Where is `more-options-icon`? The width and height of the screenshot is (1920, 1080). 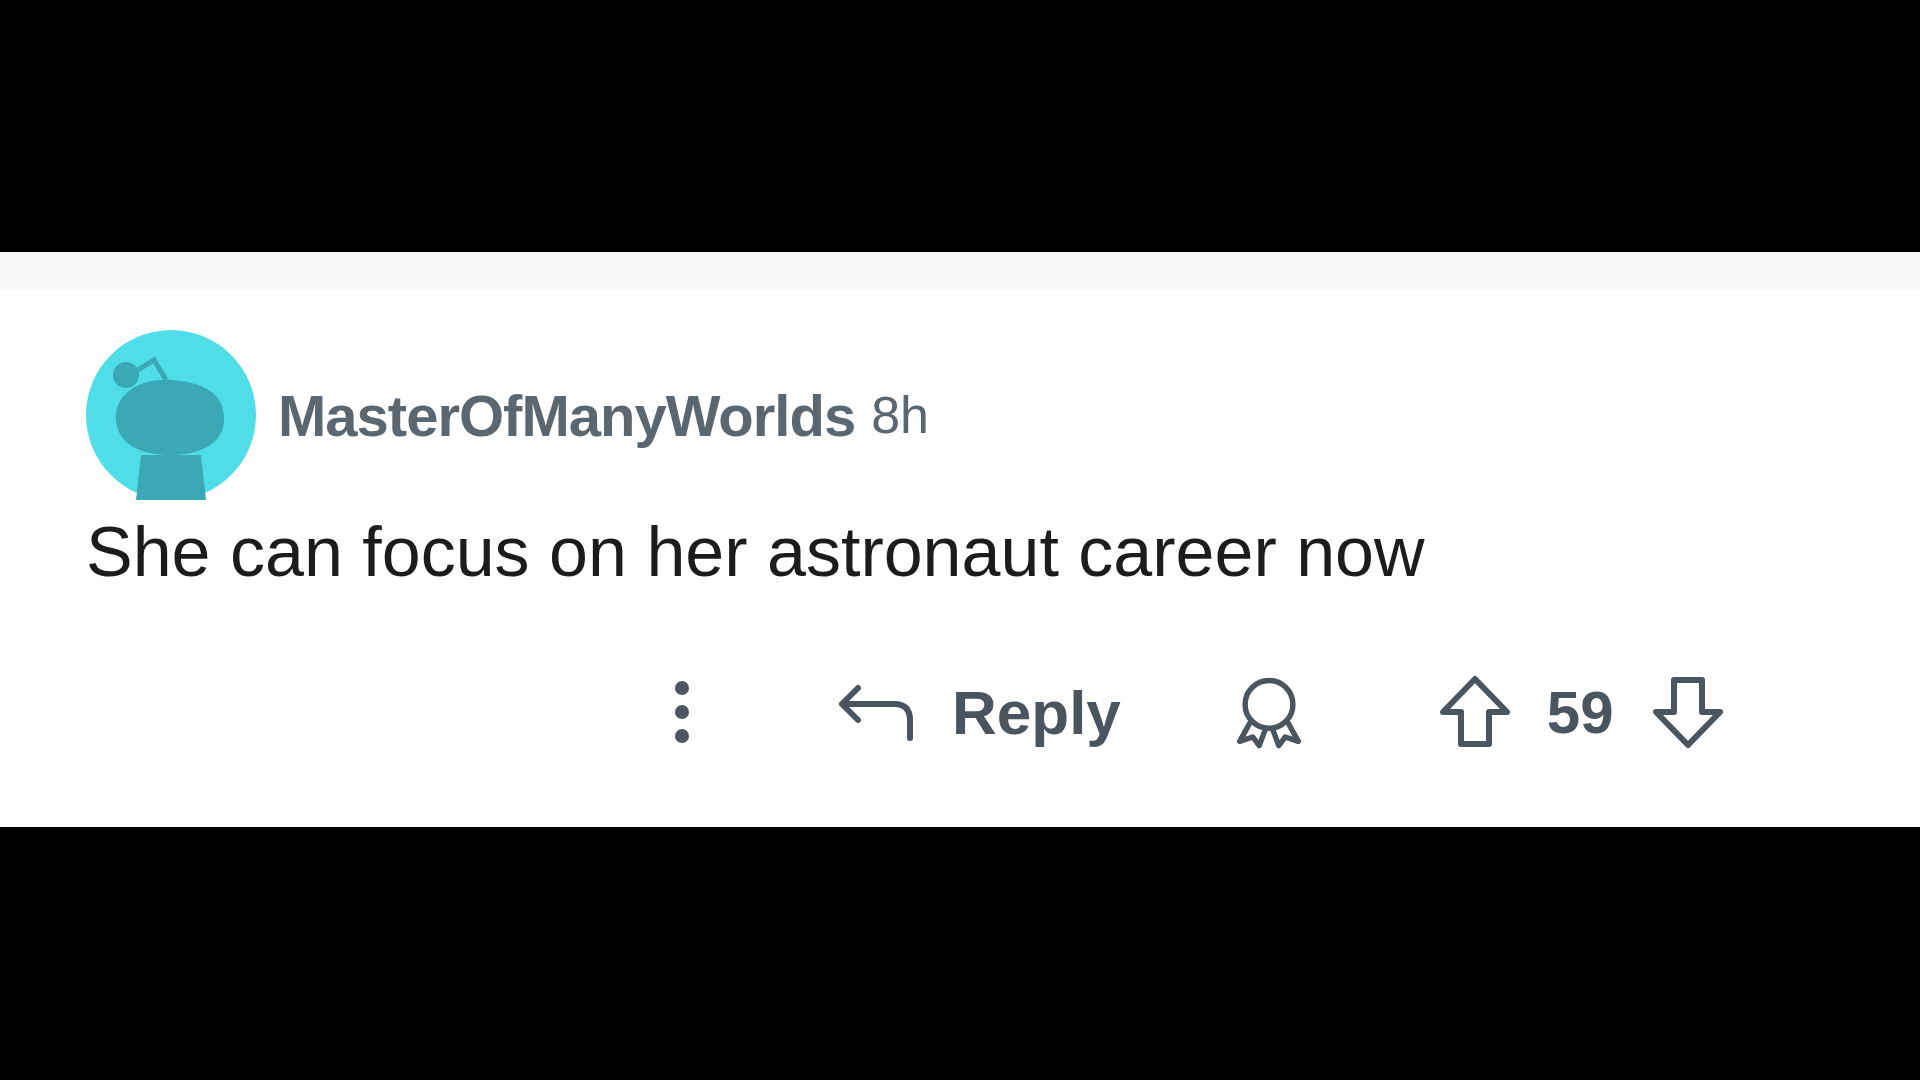
more-options-icon is located at coordinates (682, 712).